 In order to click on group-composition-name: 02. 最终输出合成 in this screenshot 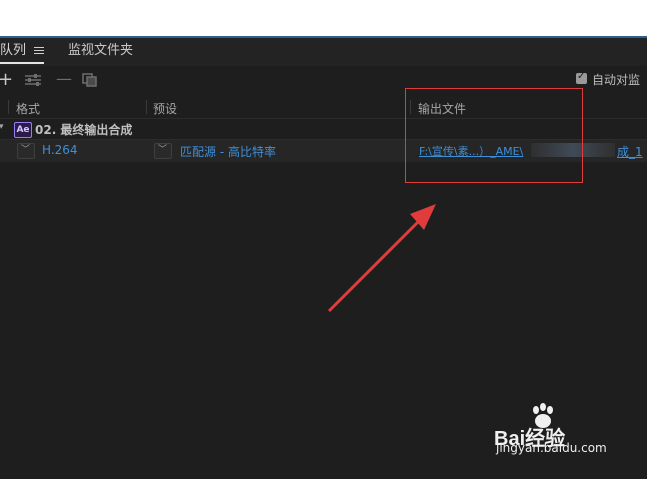, I will do `click(84, 130)`.